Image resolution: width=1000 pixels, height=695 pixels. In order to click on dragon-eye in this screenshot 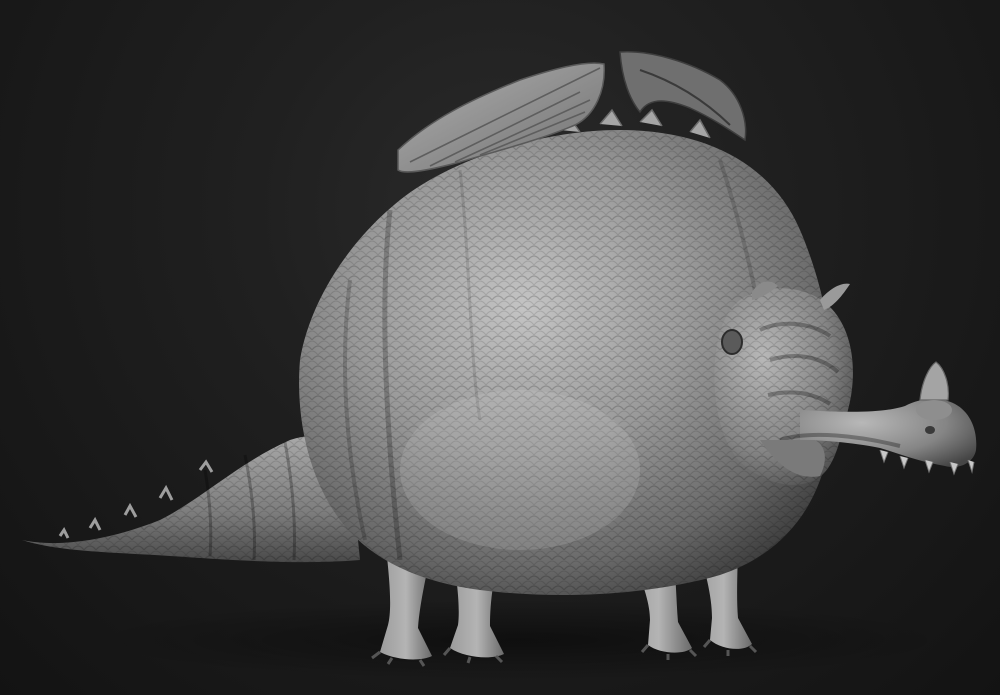, I will do `click(732, 342)`.